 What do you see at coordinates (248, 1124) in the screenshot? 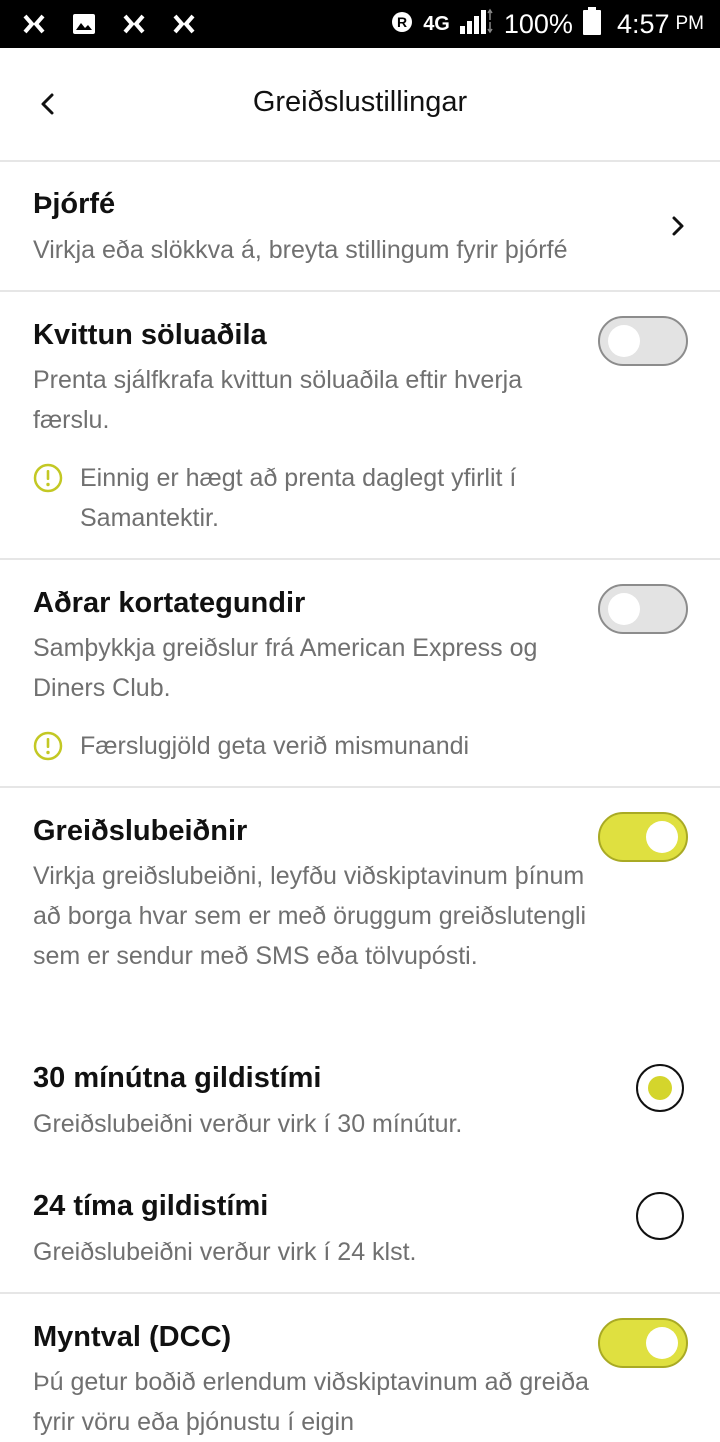
I see `expiry-option-30min-description: Greiðslubeiðni verður virk í 30 mínútur.` at bounding box center [248, 1124].